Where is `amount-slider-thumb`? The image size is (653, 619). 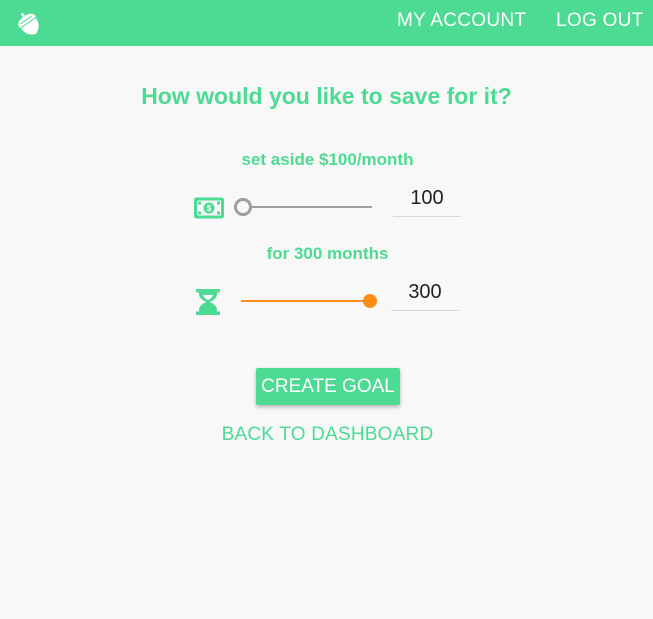
amount-slider-thumb is located at coordinates (243, 207).